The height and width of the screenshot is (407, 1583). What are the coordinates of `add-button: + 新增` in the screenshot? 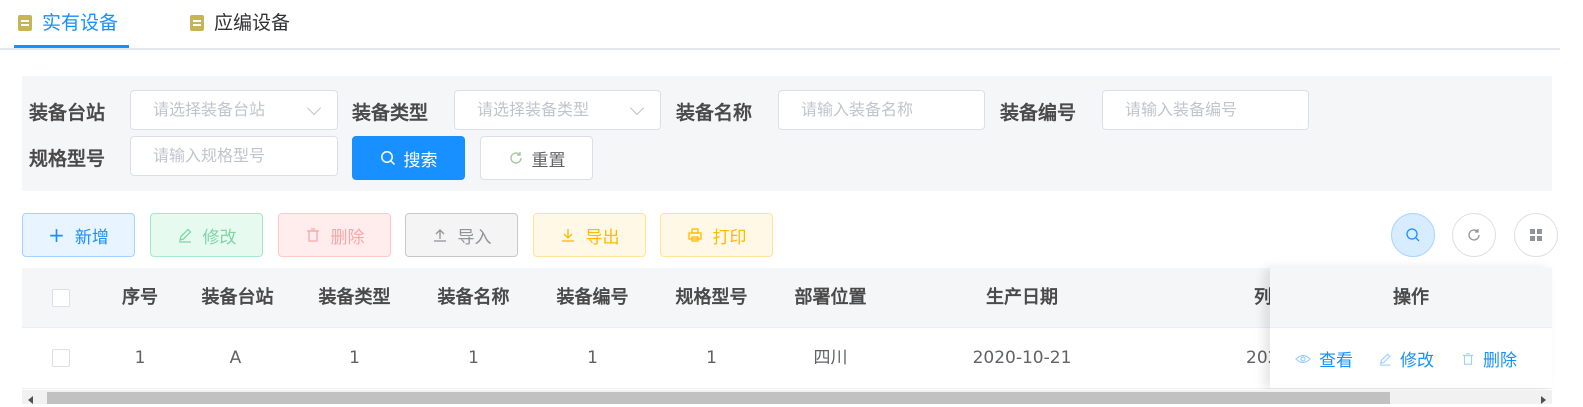 It's located at (78, 235).